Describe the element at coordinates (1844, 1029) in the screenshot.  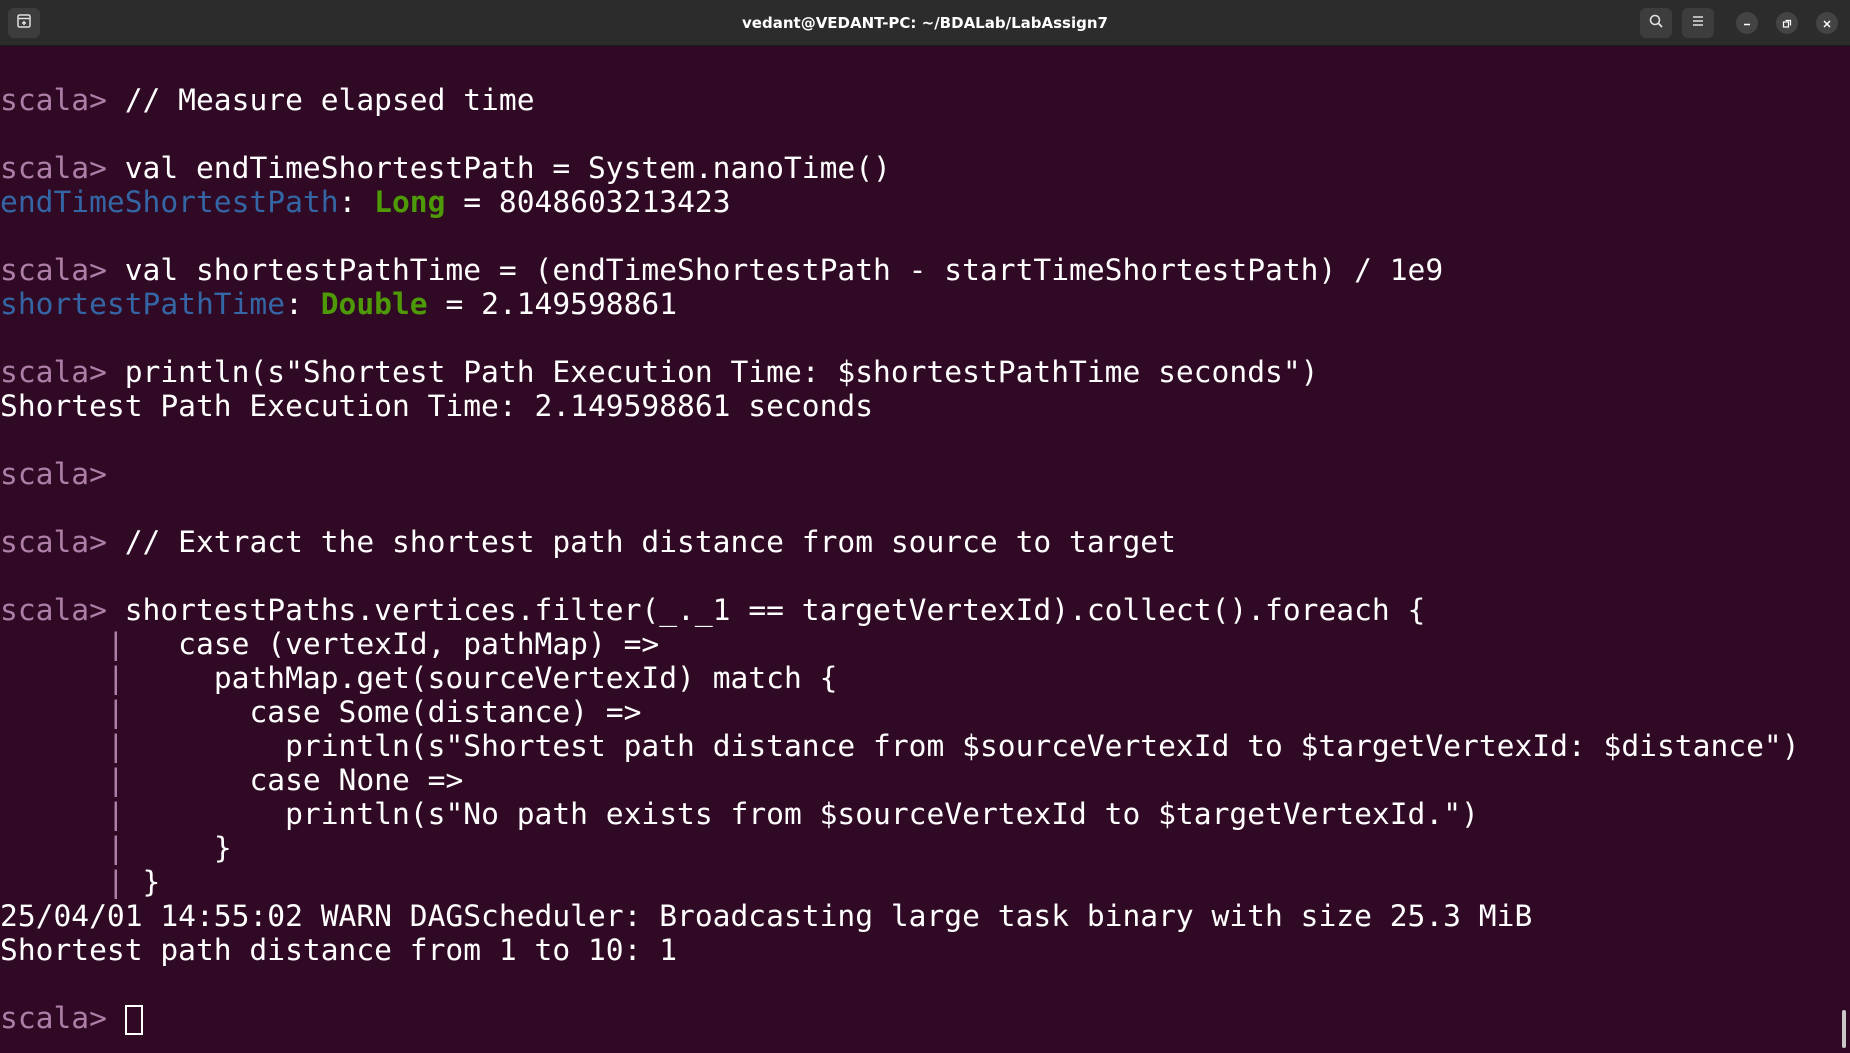
I see `scrollbar-thumb` at that location.